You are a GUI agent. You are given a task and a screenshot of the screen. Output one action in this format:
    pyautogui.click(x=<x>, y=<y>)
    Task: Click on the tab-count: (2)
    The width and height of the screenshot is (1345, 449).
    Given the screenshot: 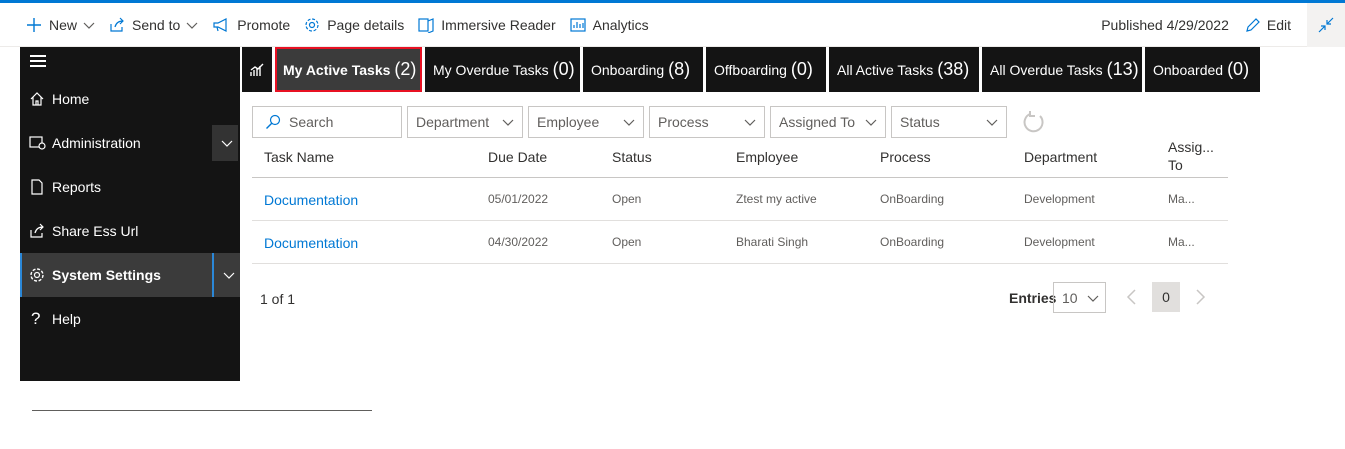 What is the action you would take?
    pyautogui.click(x=405, y=69)
    